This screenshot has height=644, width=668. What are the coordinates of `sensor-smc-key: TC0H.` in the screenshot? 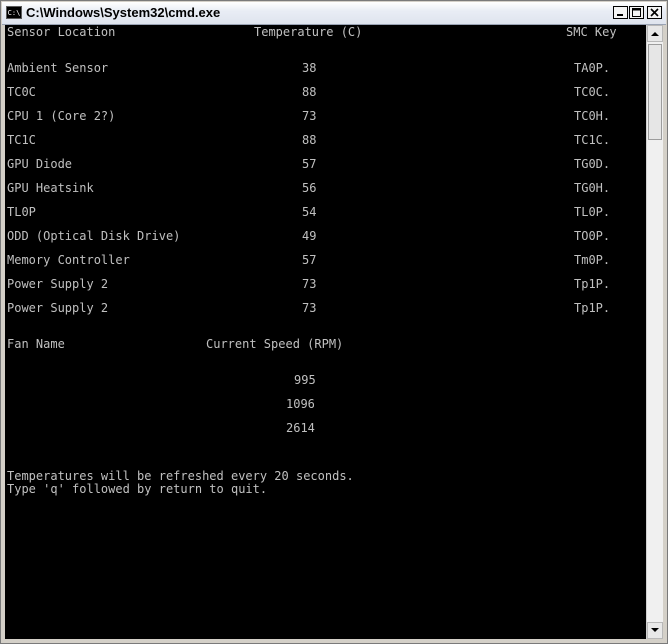 It's located at (592, 116).